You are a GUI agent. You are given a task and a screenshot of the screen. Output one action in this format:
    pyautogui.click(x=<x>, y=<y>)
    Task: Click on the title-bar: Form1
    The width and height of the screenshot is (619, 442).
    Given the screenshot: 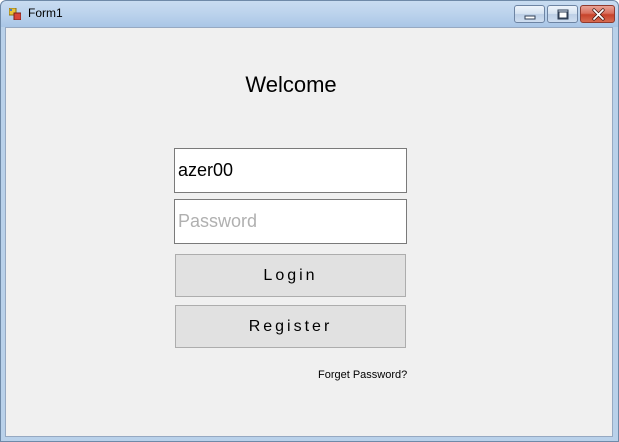 What is the action you would take?
    pyautogui.click(x=309, y=14)
    